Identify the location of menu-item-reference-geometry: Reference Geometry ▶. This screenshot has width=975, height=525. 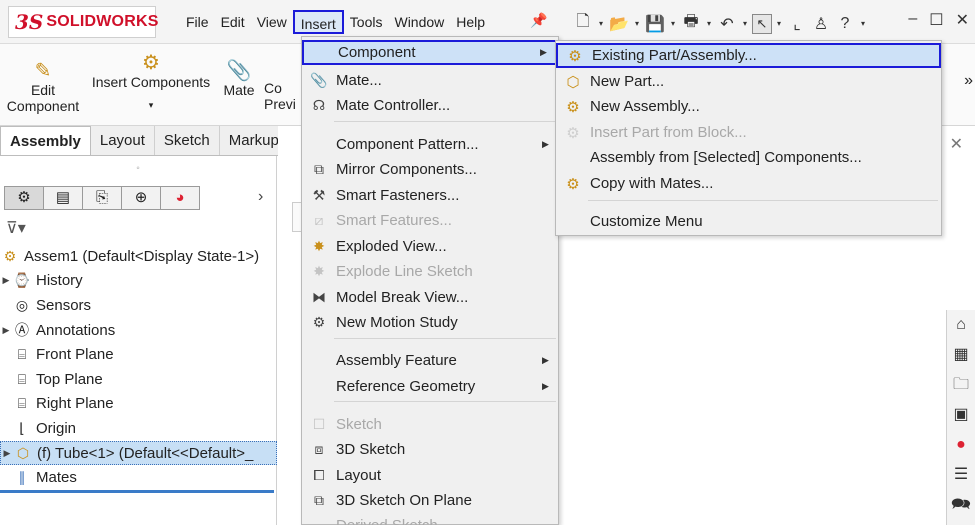
(430, 386).